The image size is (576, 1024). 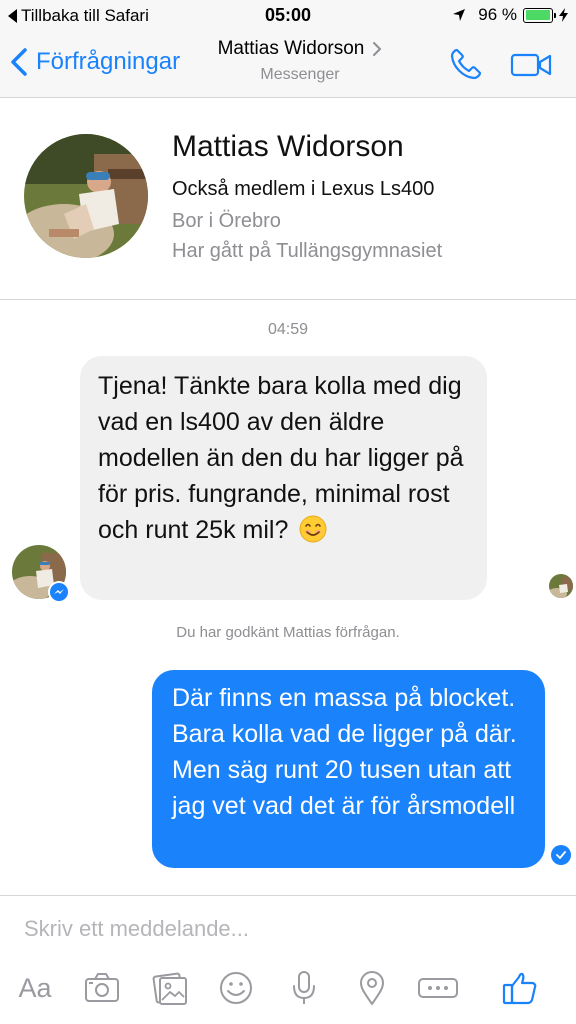 What do you see at coordinates (300, 61) in the screenshot?
I see `conversation-title: Mattias Widorson Messenger` at bounding box center [300, 61].